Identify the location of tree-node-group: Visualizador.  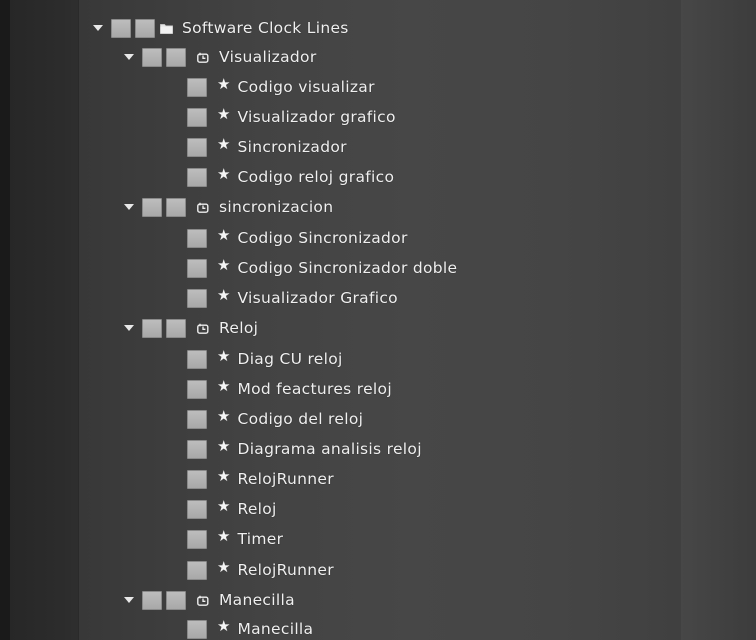
(220, 57).